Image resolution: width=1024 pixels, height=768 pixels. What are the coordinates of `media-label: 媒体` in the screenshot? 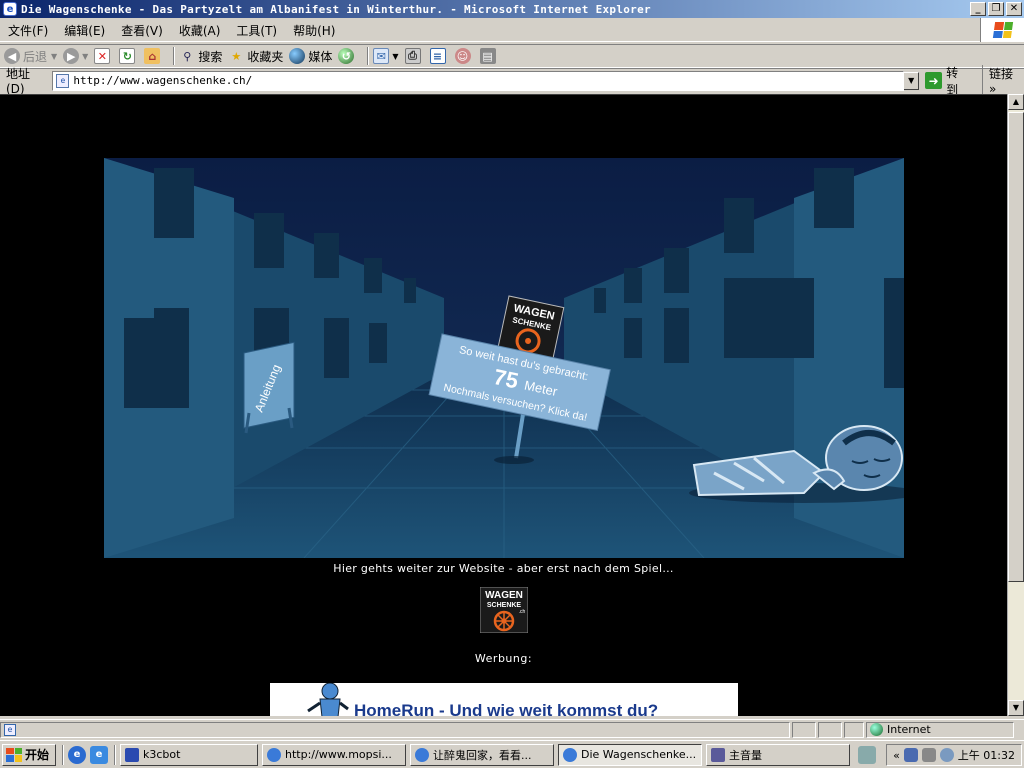 It's located at (320, 56).